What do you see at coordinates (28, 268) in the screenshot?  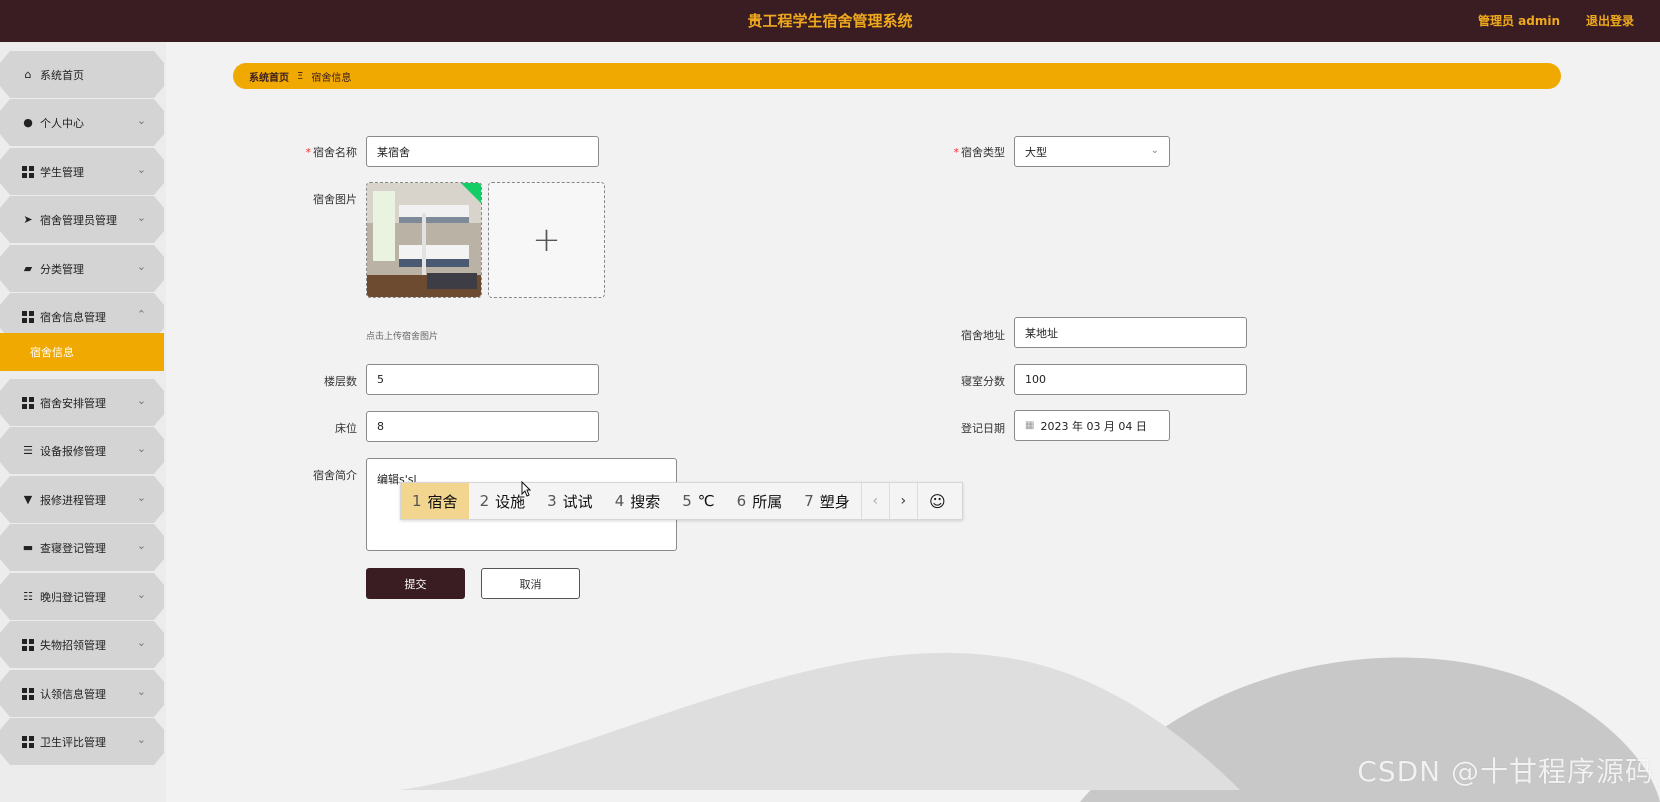 I see `wallet-icon: ▰` at bounding box center [28, 268].